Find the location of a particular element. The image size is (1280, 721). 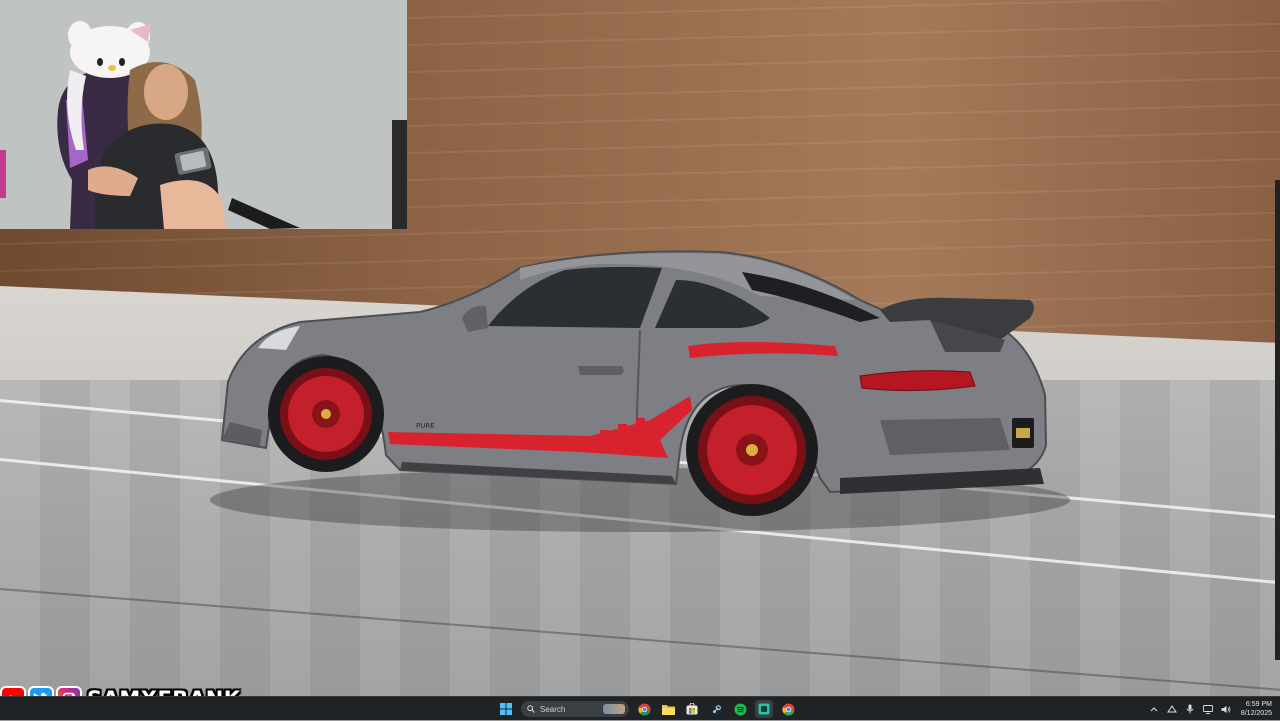

file-explorer-icon is located at coordinates (668, 709).